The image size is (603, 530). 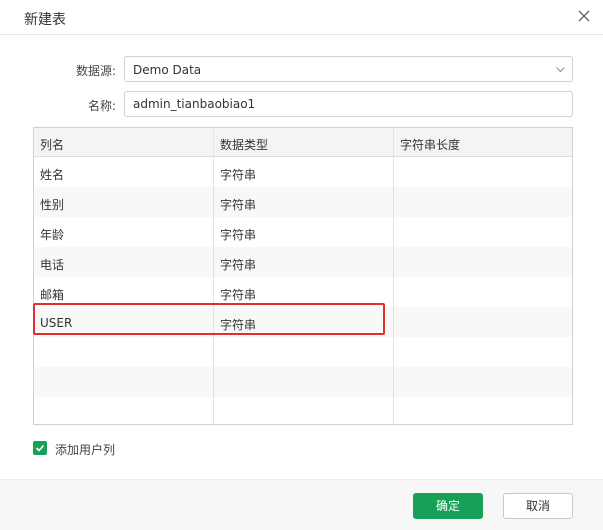 What do you see at coordinates (303, 322) in the screenshot?
I see `table-row: USER 字符串` at bounding box center [303, 322].